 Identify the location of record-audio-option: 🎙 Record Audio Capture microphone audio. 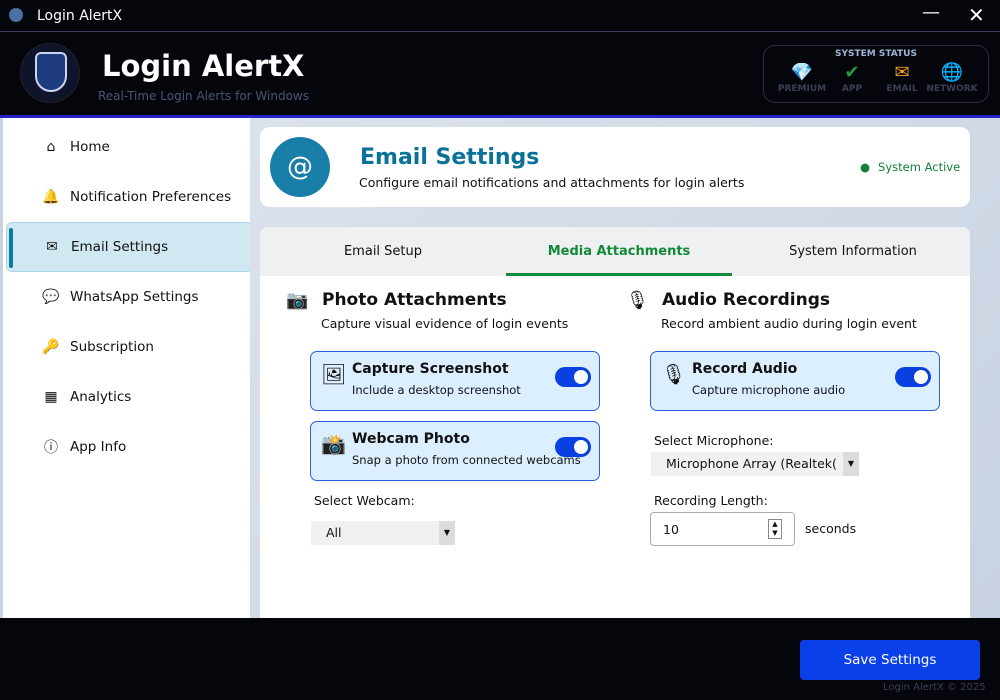
(795, 381).